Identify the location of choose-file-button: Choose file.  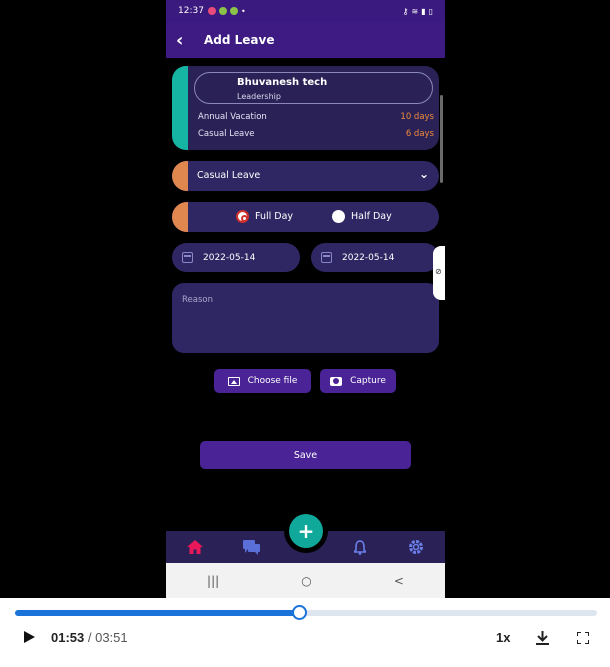
(262, 381).